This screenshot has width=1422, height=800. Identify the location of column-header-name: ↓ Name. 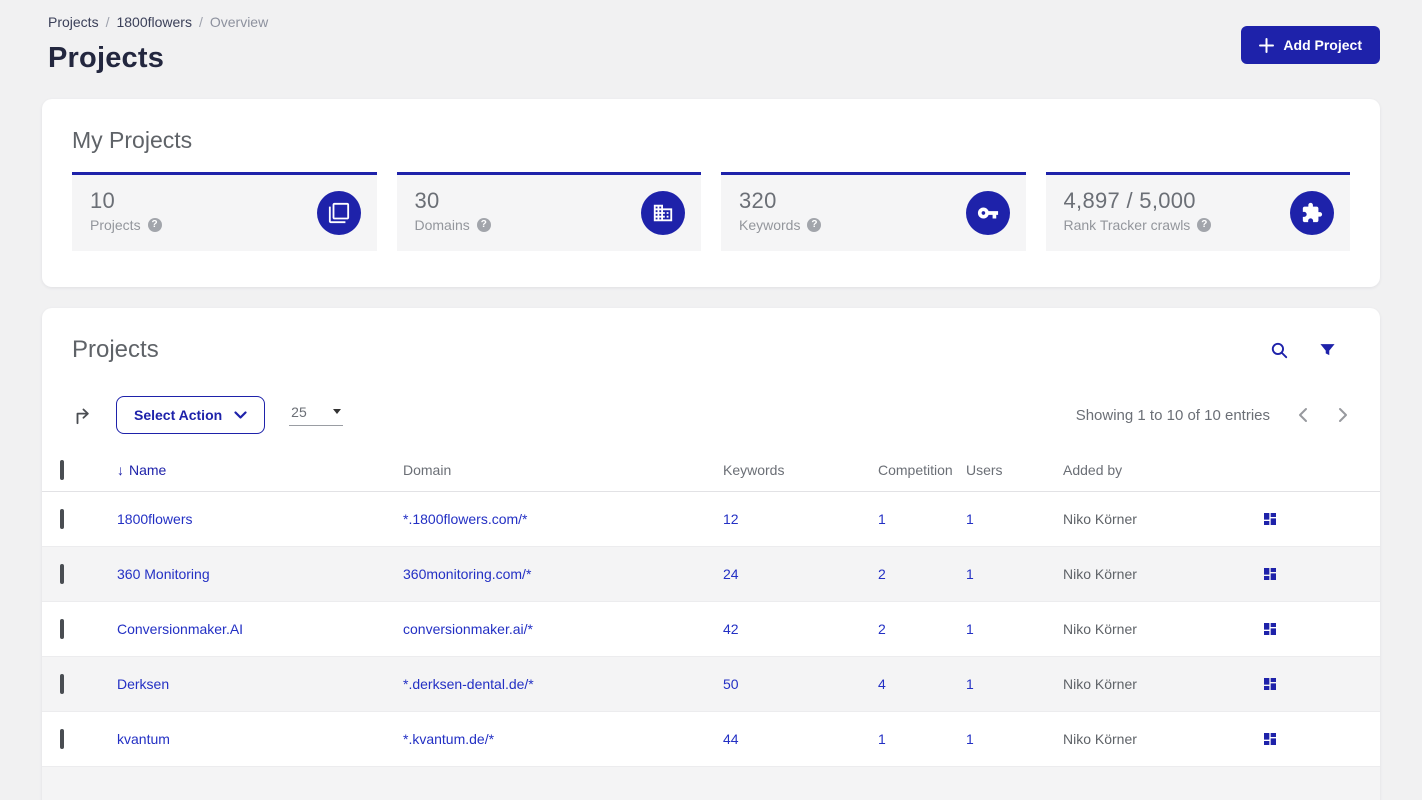
(260, 470).